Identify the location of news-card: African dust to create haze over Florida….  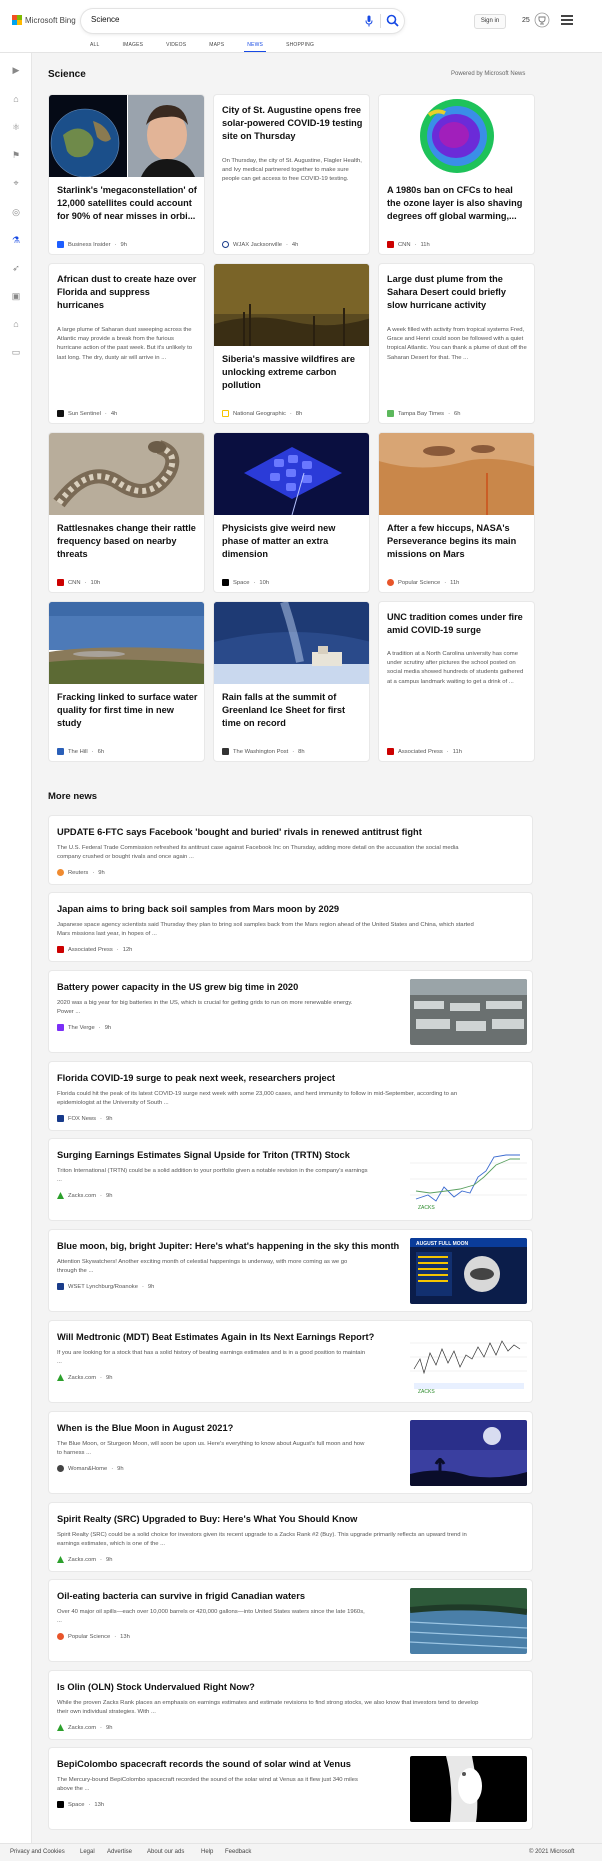
(126, 343).